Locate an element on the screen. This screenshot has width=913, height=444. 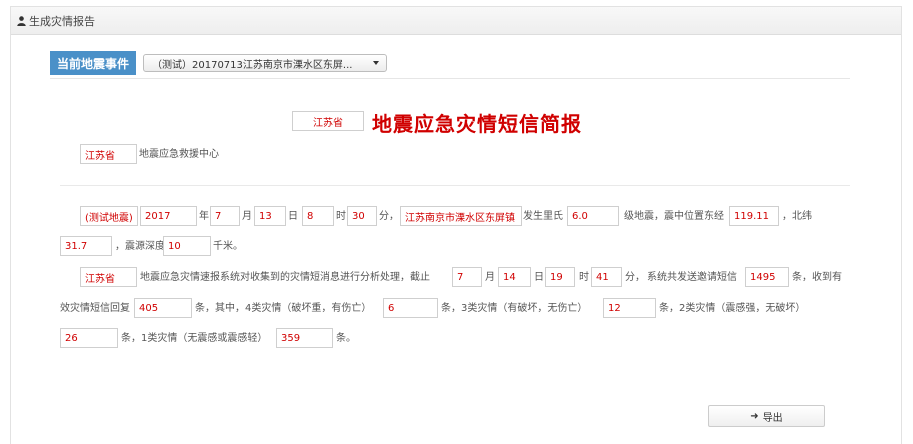
class1-count-input: 359 is located at coordinates (304, 338).